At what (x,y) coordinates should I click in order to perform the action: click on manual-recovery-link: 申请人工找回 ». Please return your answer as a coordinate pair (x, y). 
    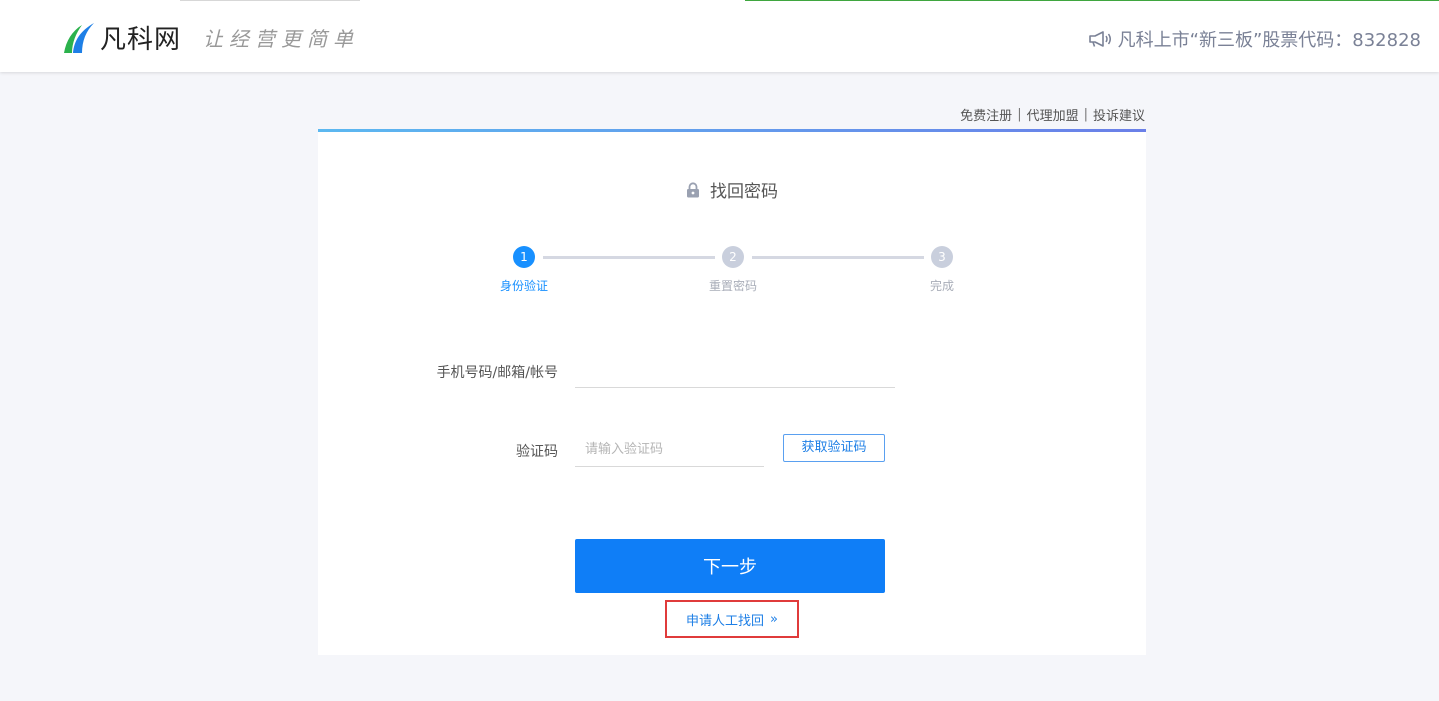
    Looking at the image, I should click on (732, 619).